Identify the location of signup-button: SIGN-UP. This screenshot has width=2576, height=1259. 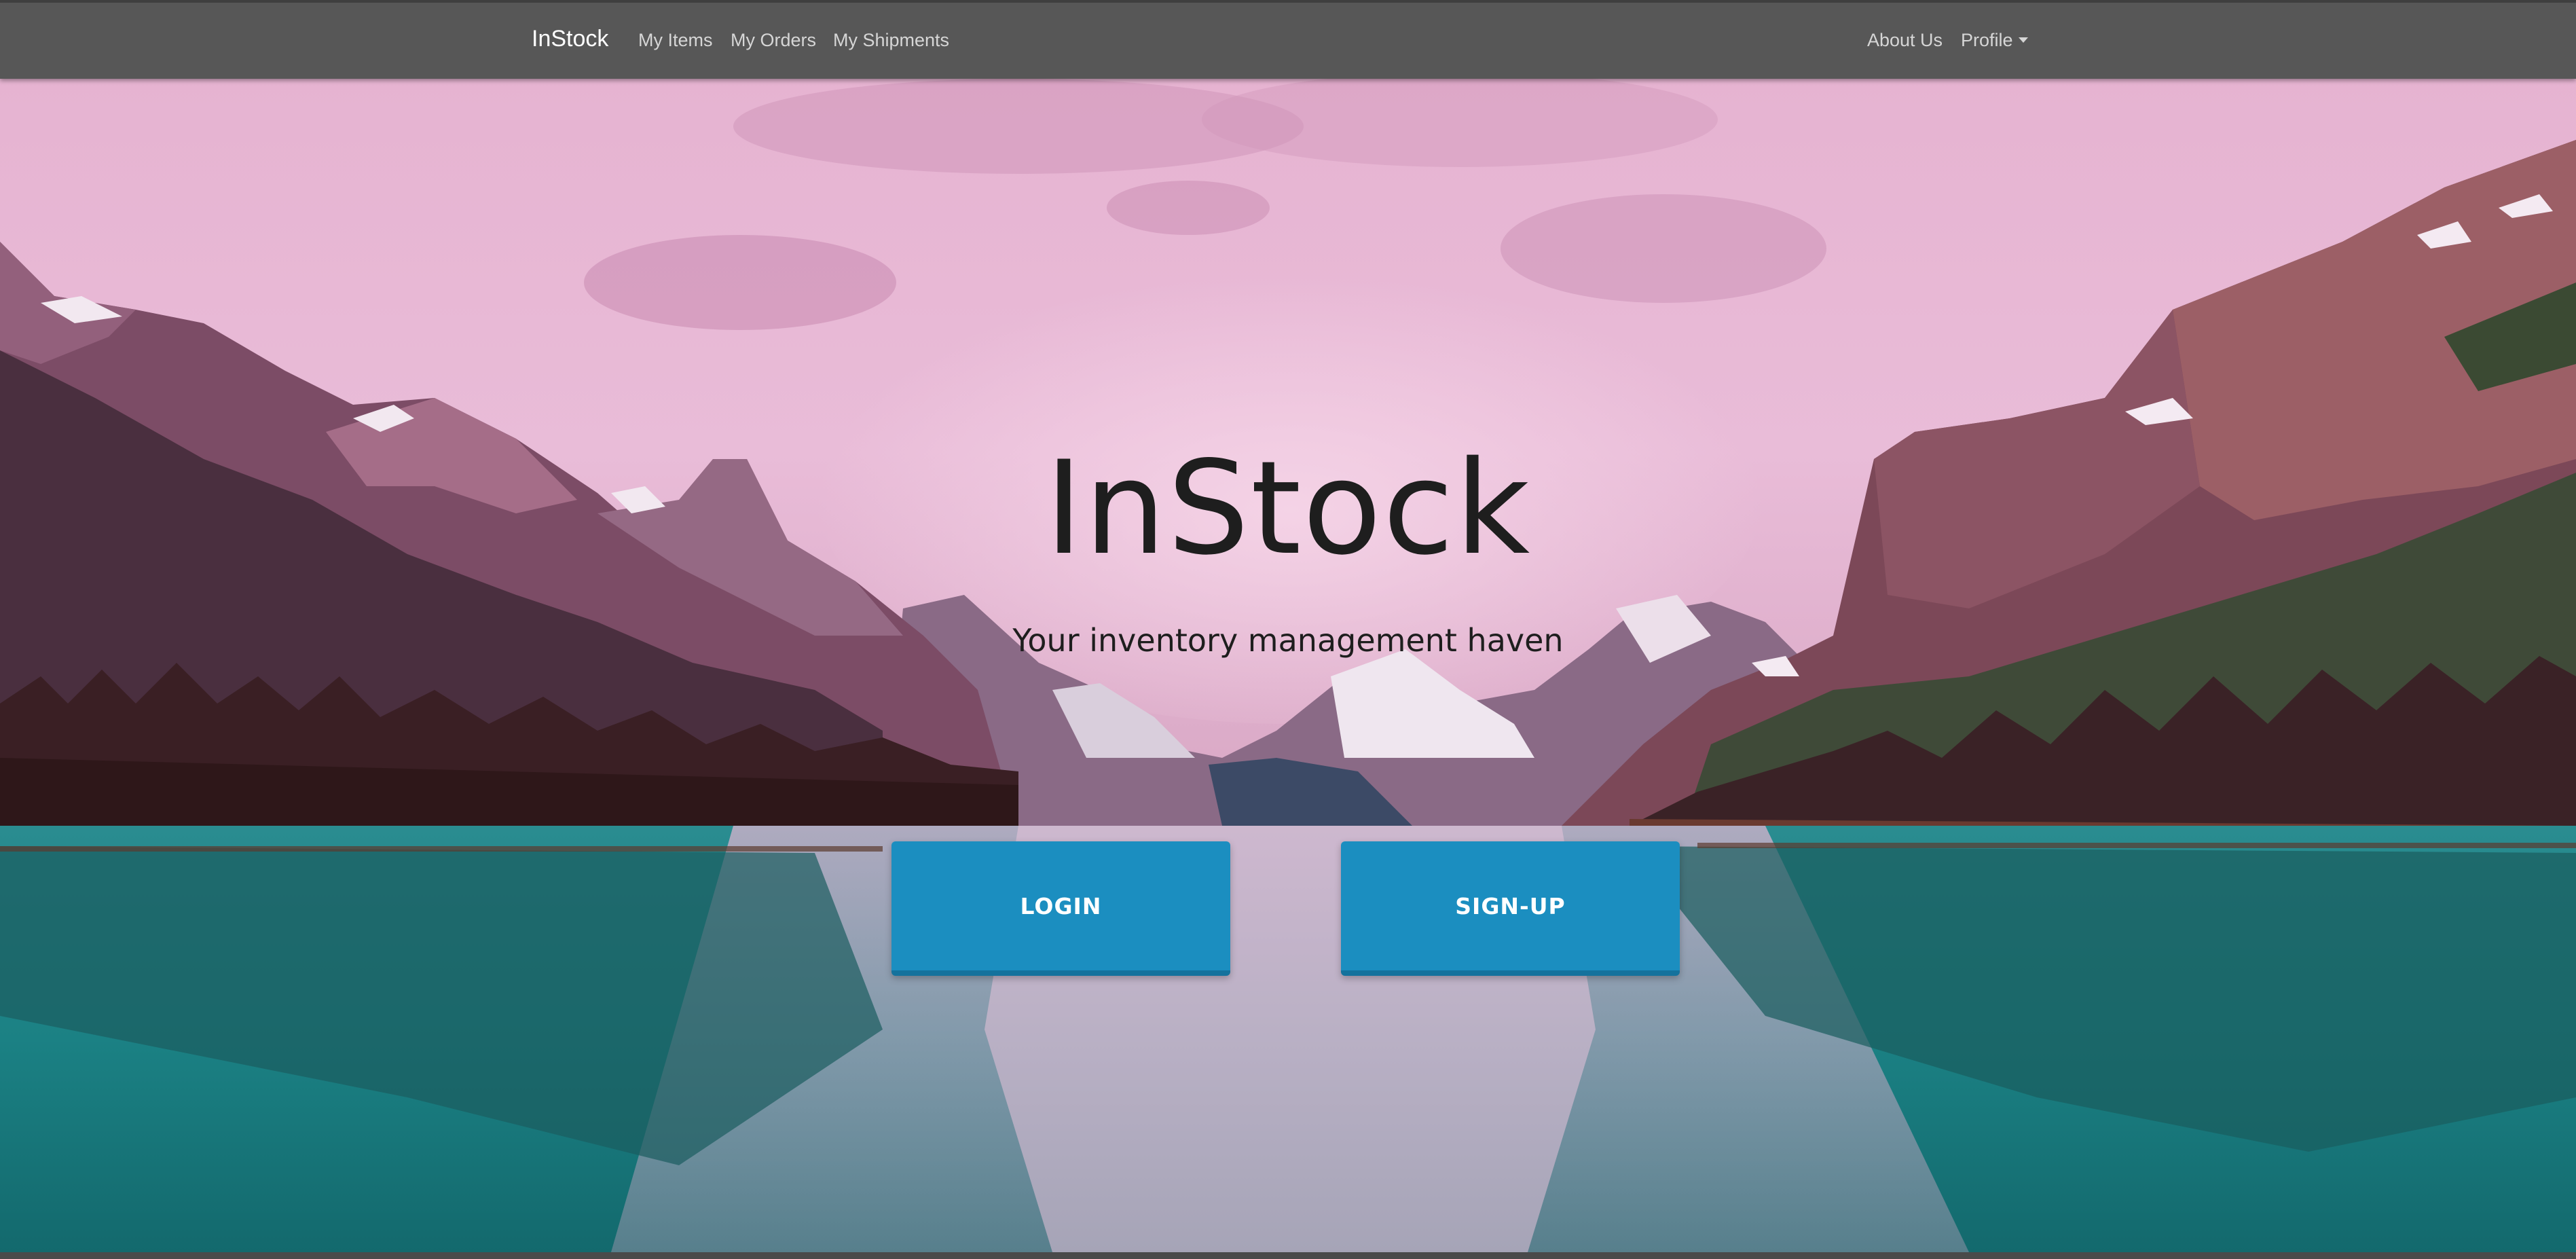
(1510, 908).